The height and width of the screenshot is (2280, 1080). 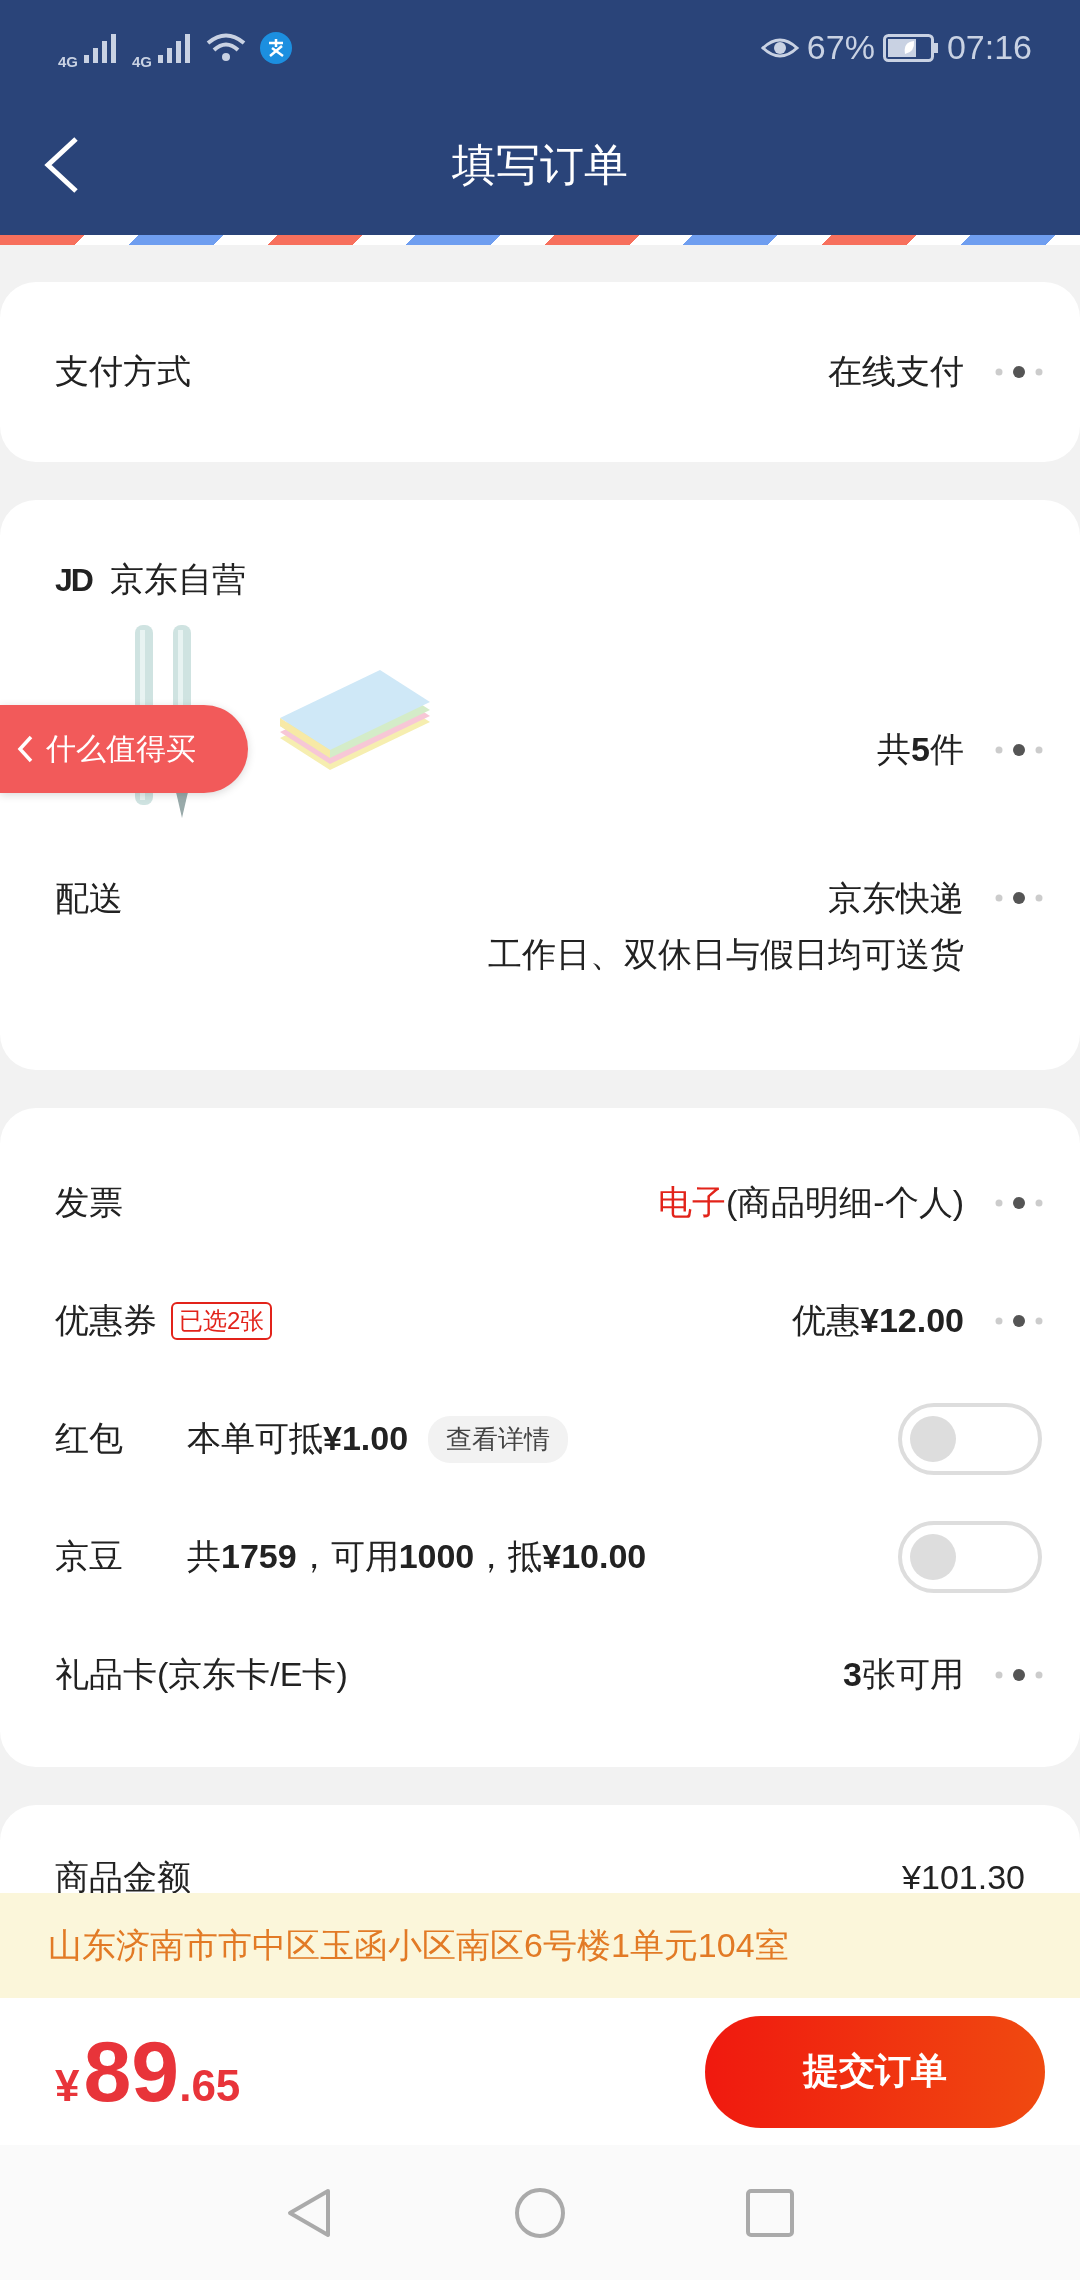 What do you see at coordinates (540, 164) in the screenshot?
I see `page-title: 填写订单` at bounding box center [540, 164].